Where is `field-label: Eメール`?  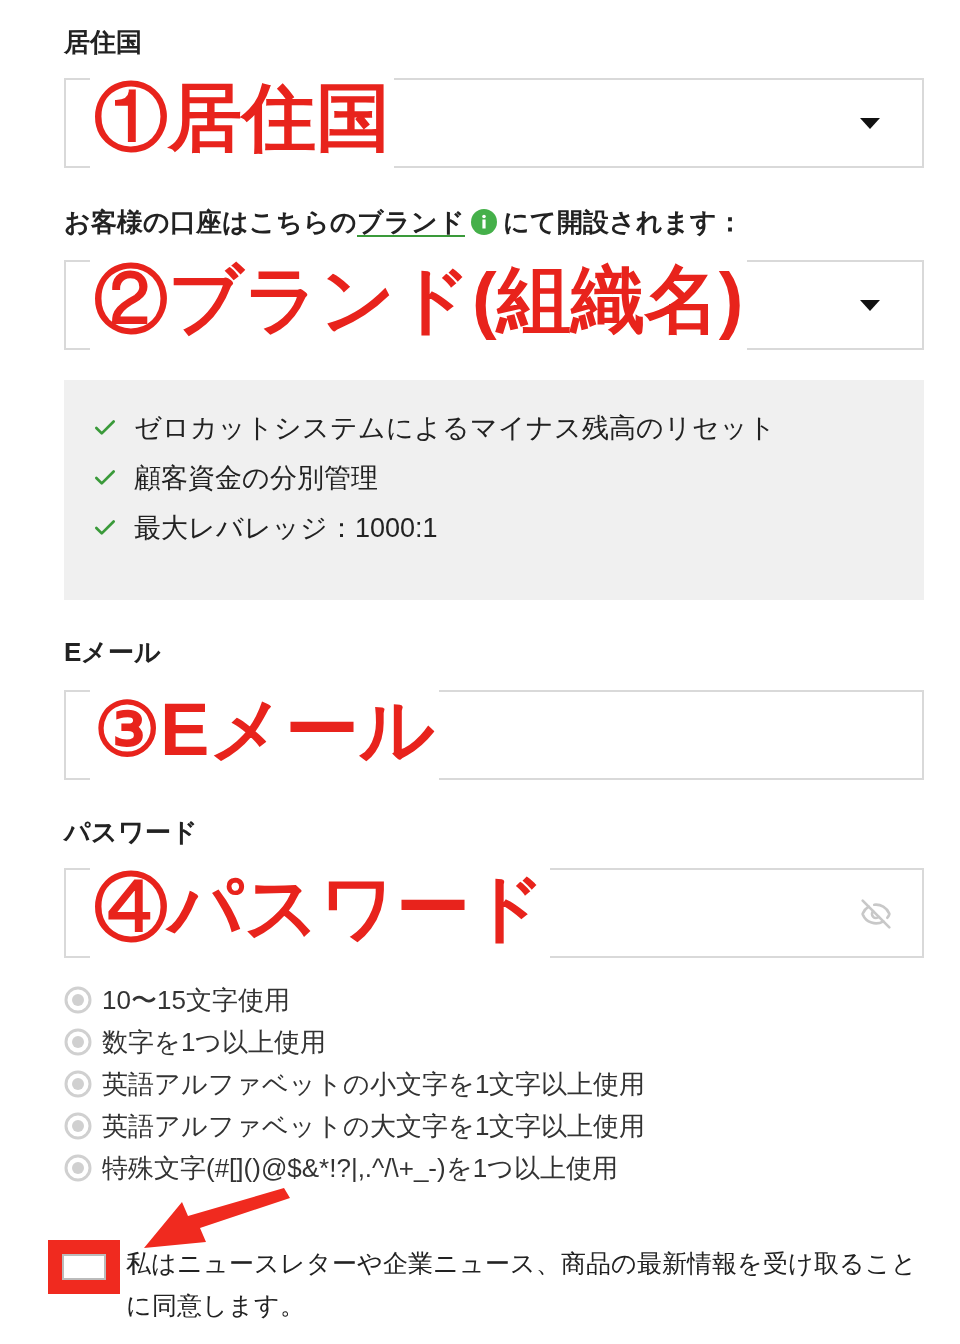 field-label: Eメール is located at coordinates (113, 652).